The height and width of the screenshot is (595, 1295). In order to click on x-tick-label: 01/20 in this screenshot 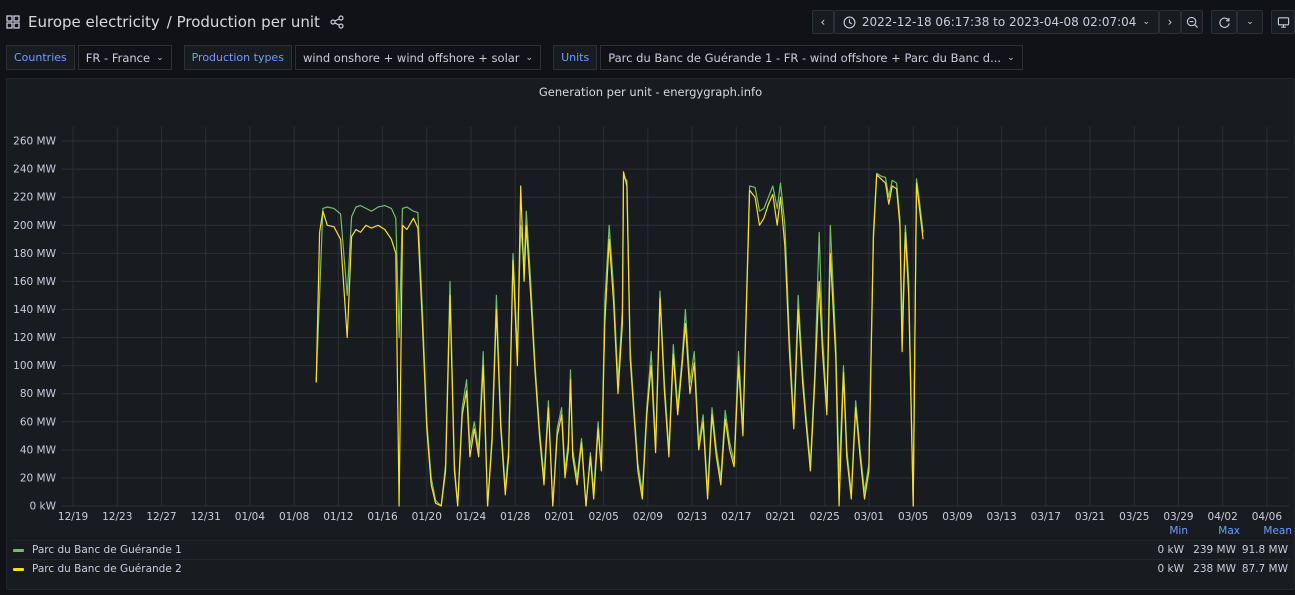, I will do `click(427, 517)`.